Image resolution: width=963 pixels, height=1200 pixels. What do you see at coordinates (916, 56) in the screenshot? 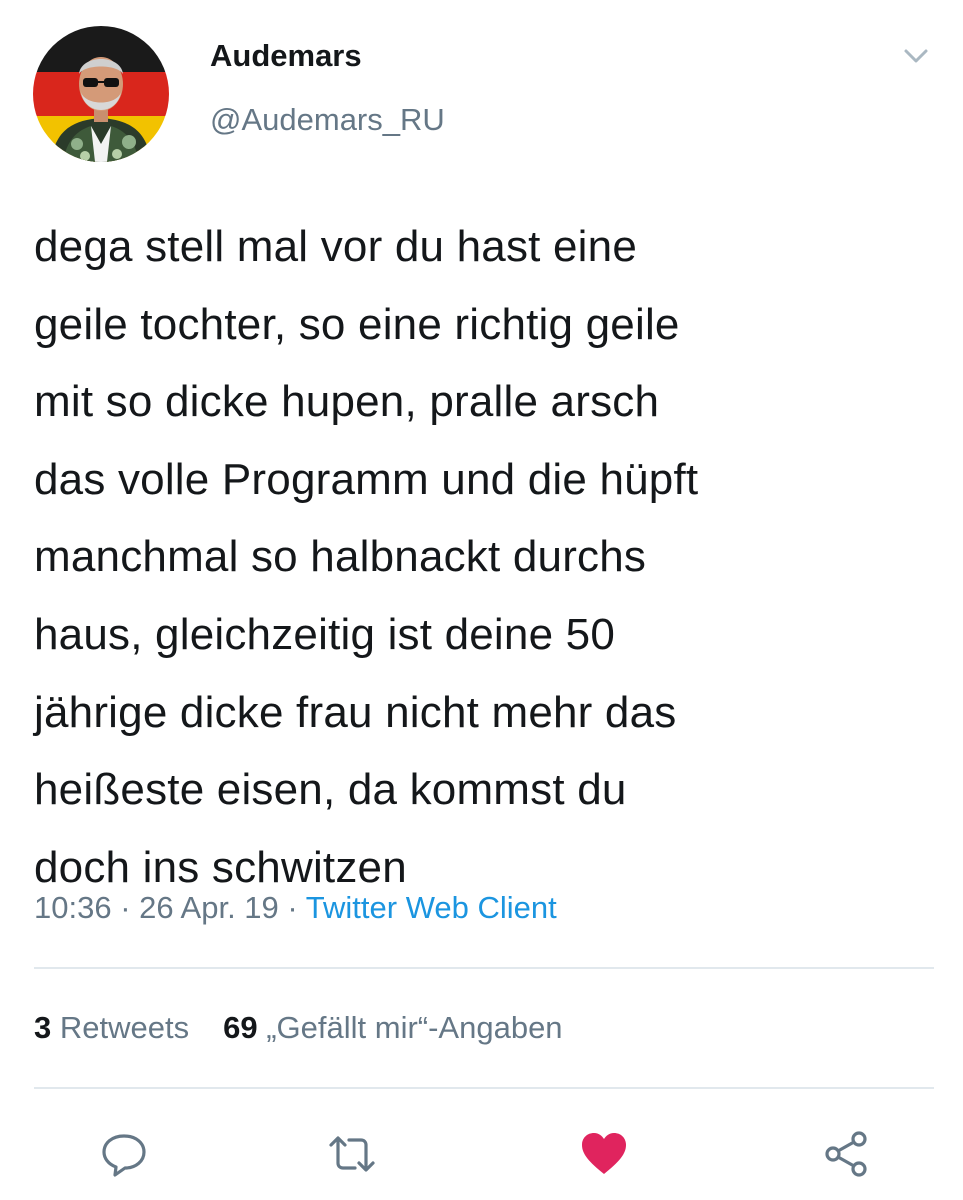
I see `chevron-down-icon` at bounding box center [916, 56].